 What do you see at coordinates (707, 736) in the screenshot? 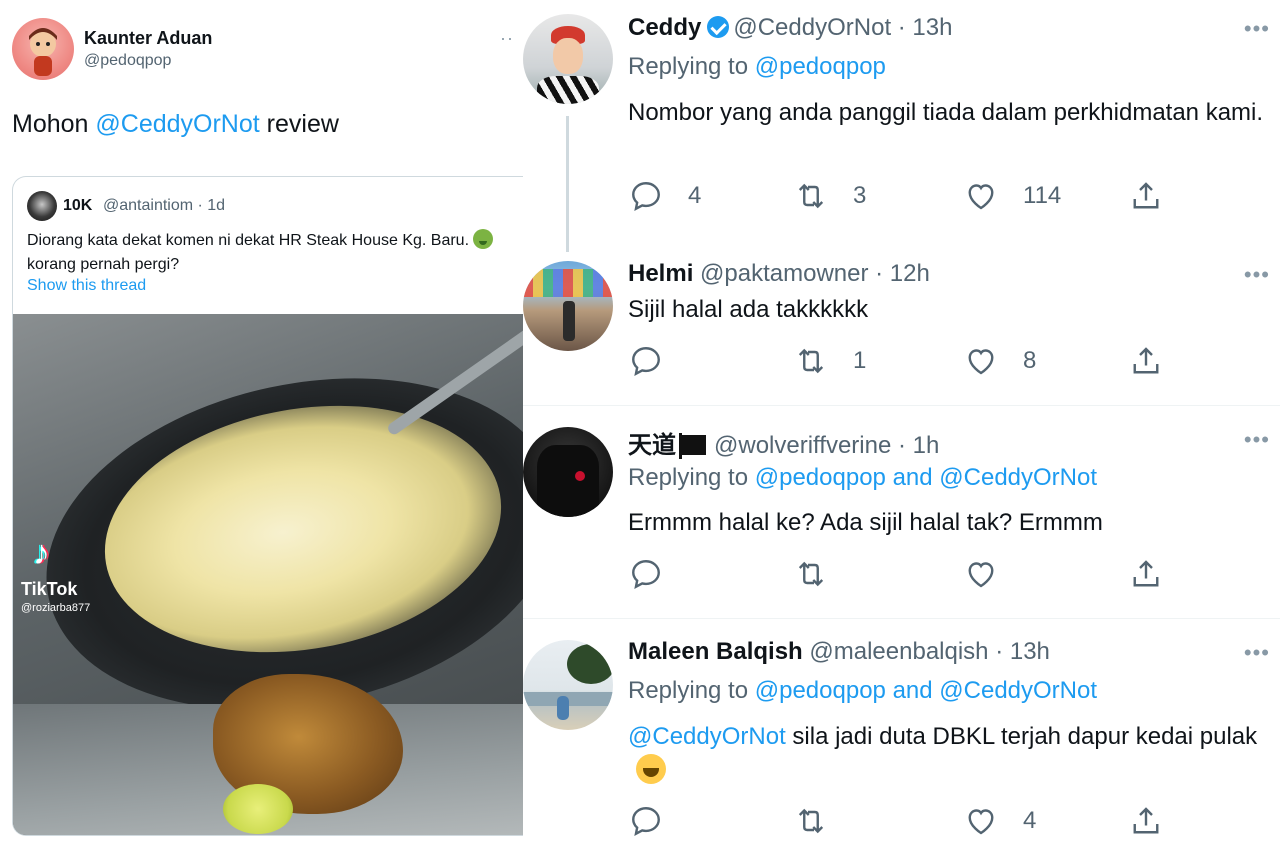
I see `reply-text-mention: @CeddyOrNot` at bounding box center [707, 736].